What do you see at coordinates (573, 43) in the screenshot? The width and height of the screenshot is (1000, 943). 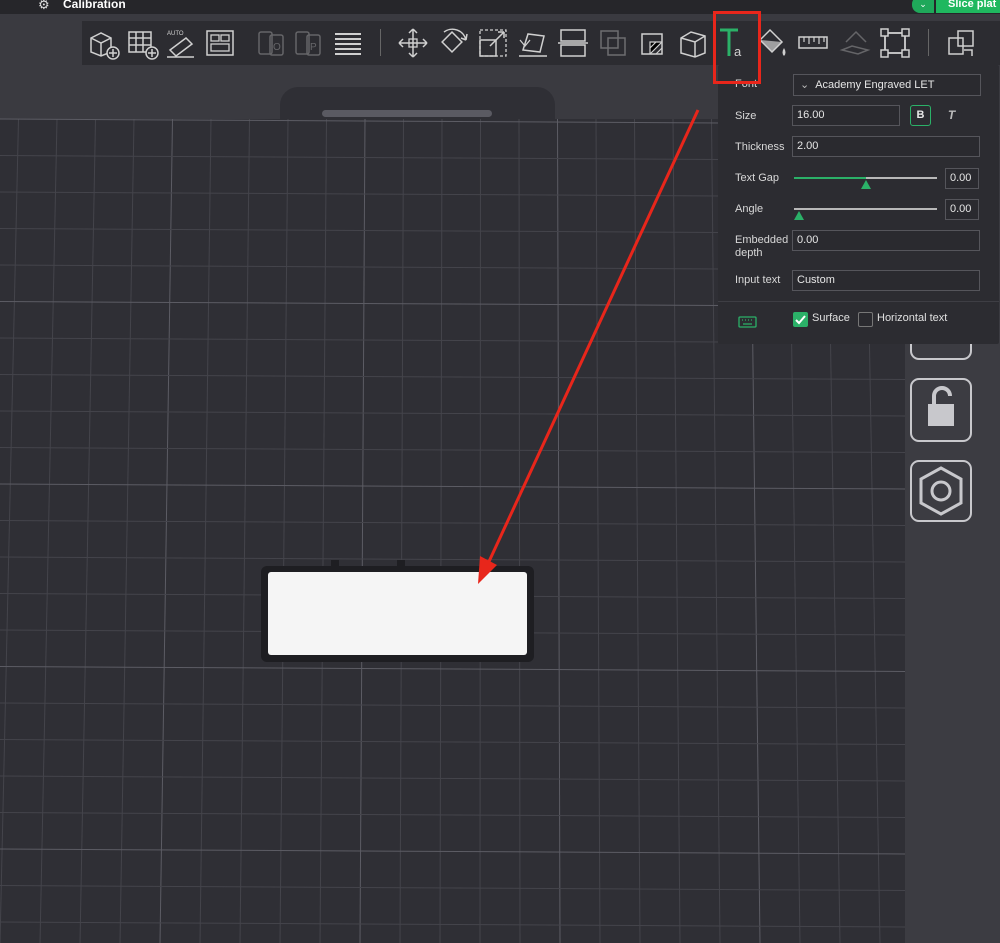 I see `cut-icon` at bounding box center [573, 43].